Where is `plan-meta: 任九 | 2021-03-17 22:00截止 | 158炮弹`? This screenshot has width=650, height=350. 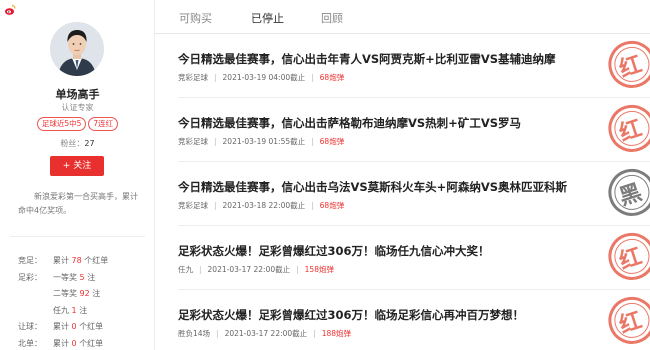
plan-meta: 任九 | 2021-03-17 22:00截止 | 158炮弹 is located at coordinates (256, 269).